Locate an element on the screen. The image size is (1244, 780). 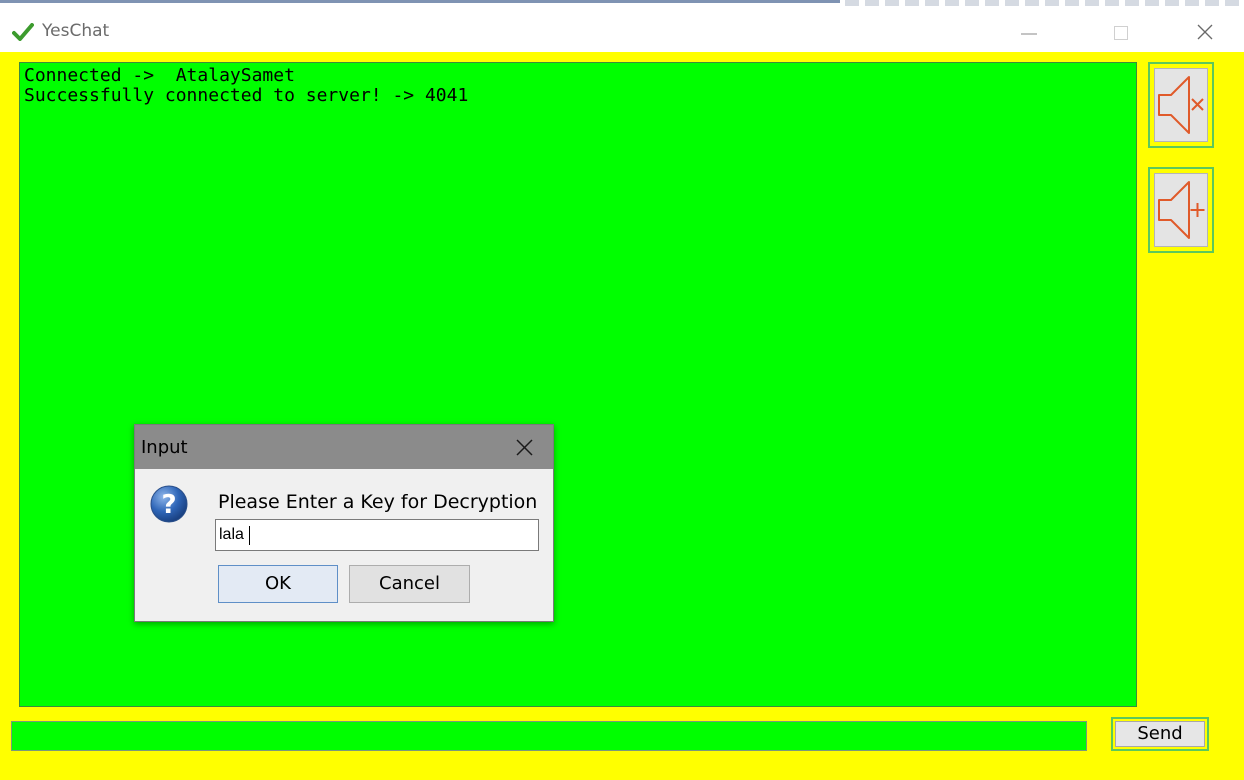
maximize-icon is located at coordinates (1121, 33).